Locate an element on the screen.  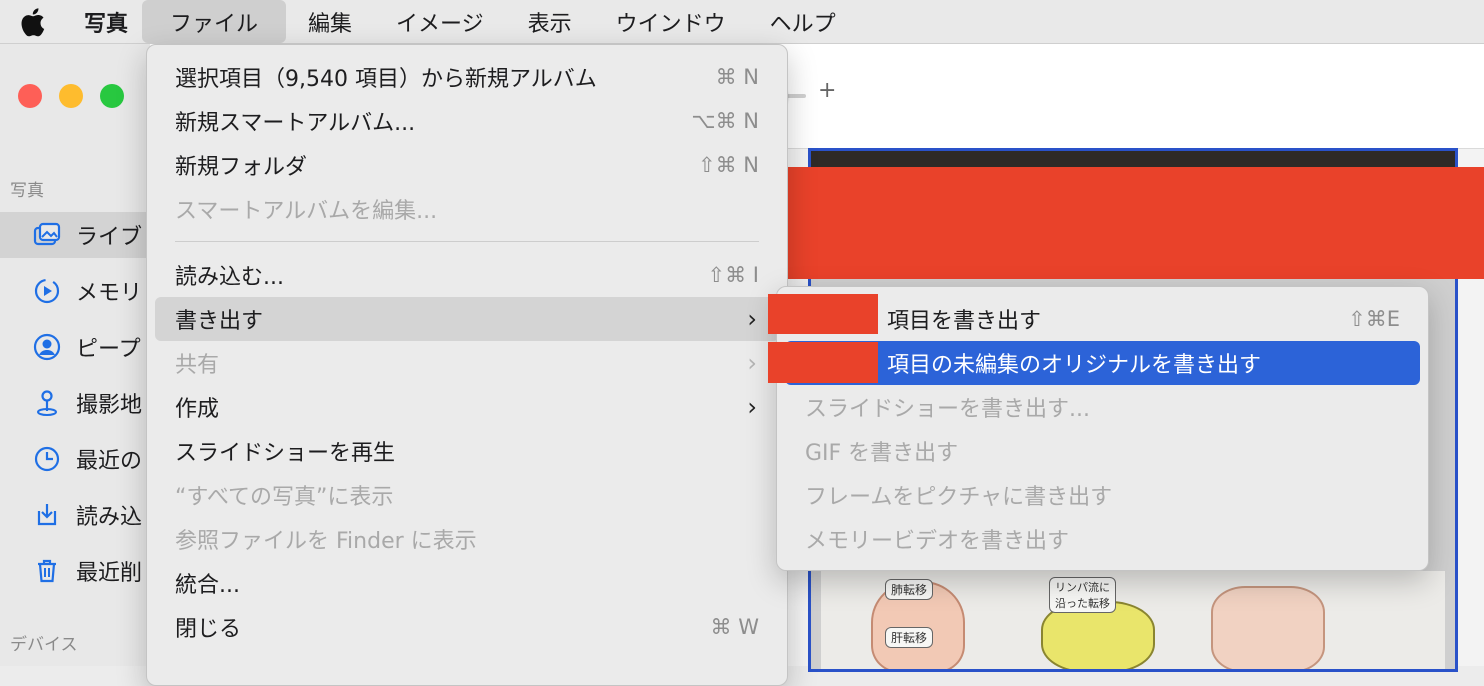
menu-item-label: 閉じる is located at coordinates (208, 629).